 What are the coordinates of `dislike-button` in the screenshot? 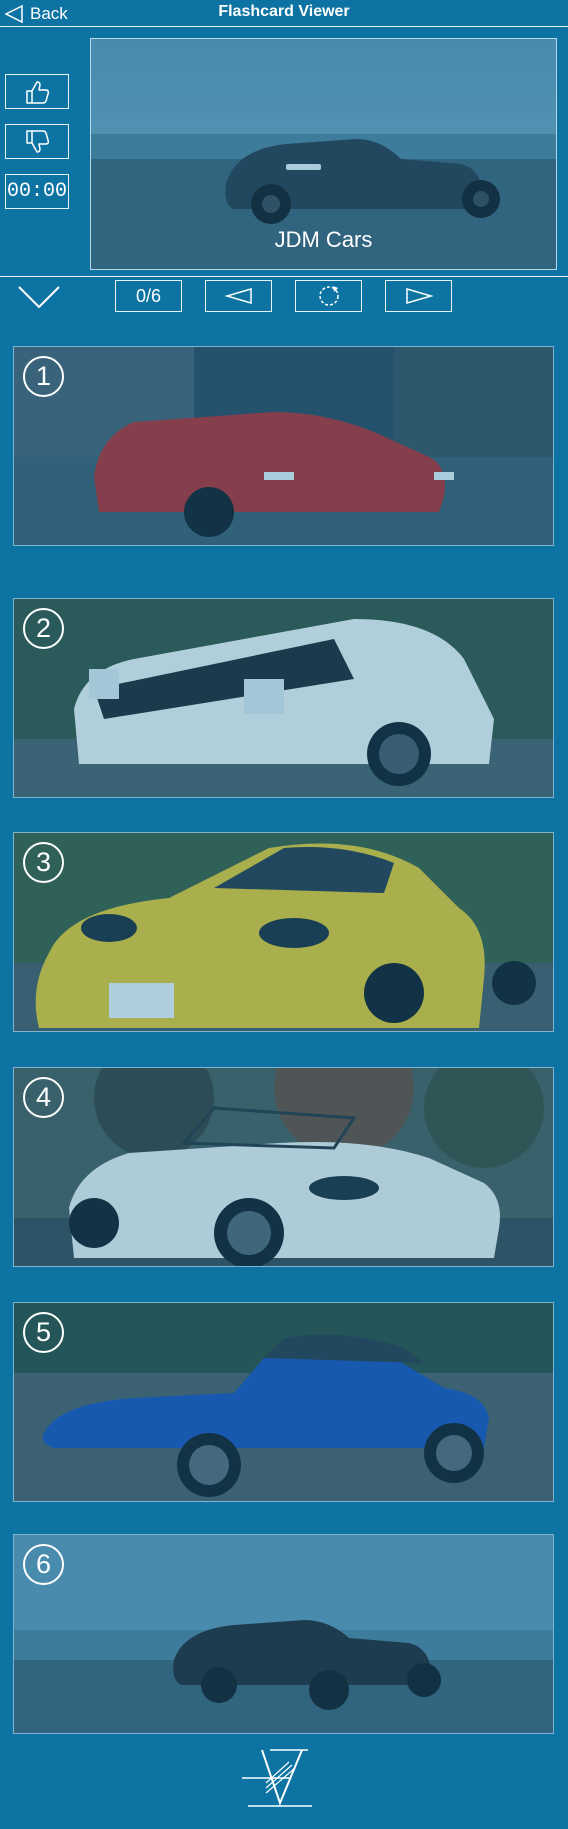 It's located at (37, 141).